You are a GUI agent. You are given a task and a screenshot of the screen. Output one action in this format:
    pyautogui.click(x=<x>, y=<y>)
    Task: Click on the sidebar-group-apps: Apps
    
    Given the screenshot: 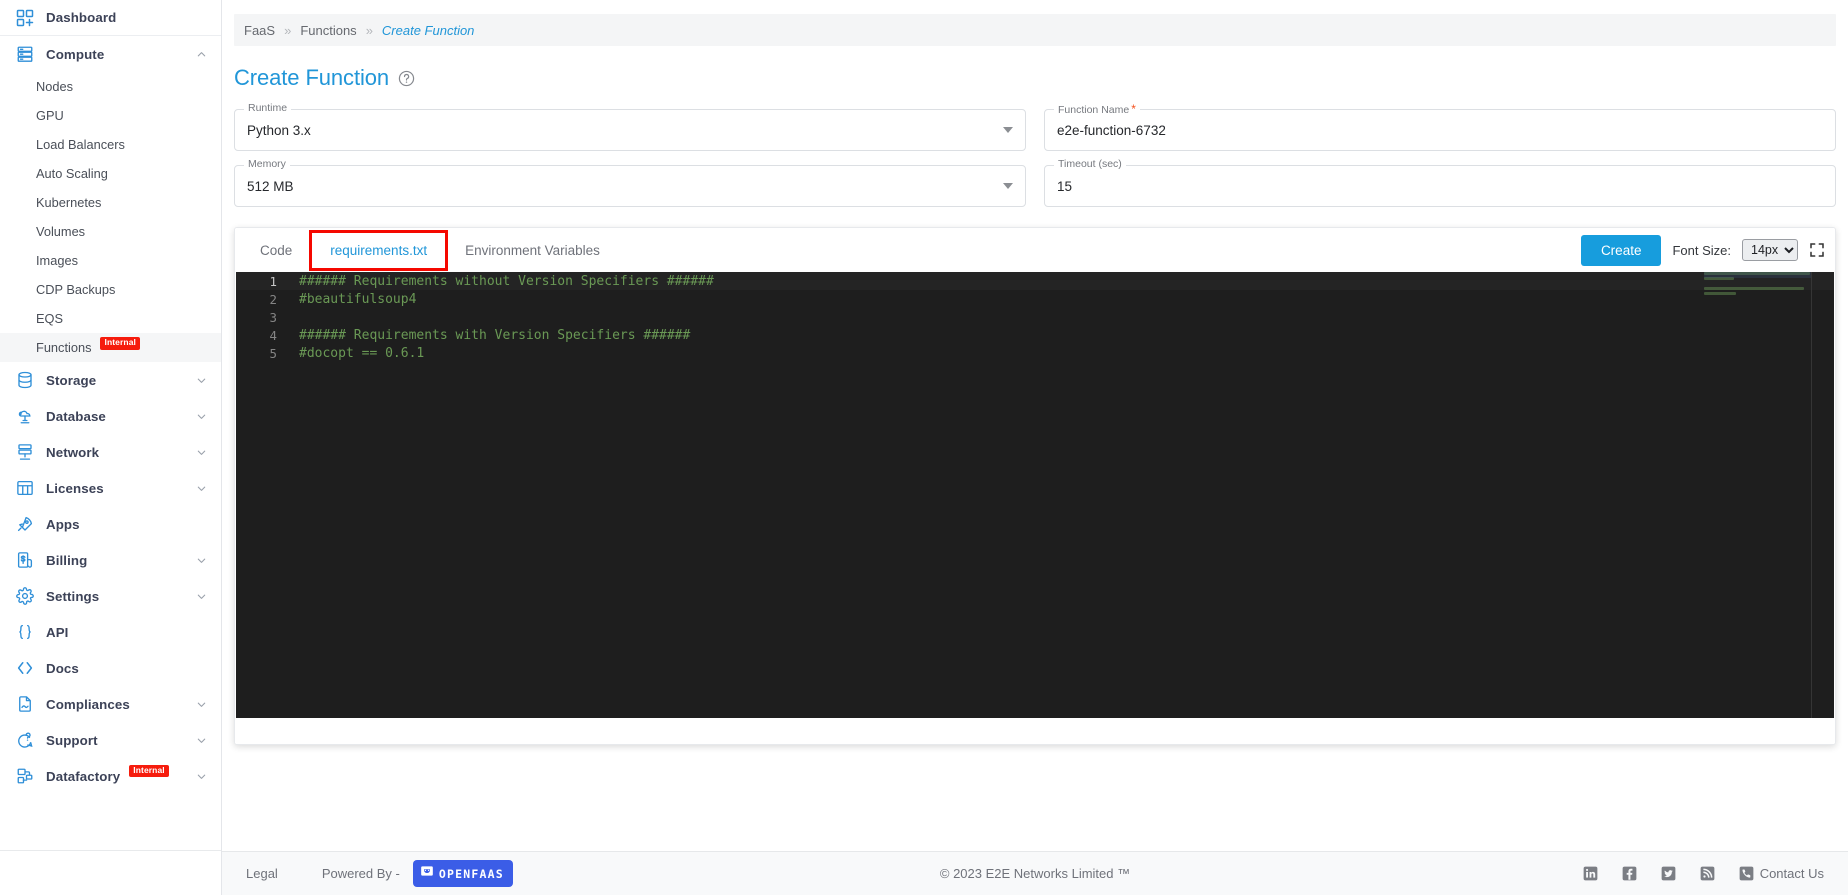 What is the action you would take?
    pyautogui.click(x=110, y=524)
    